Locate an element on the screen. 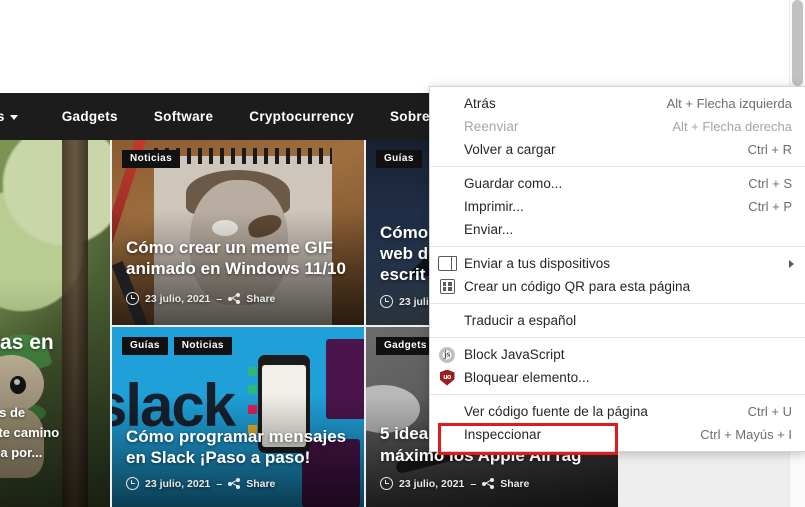  card-tag: Gadgets is located at coordinates (405, 346).